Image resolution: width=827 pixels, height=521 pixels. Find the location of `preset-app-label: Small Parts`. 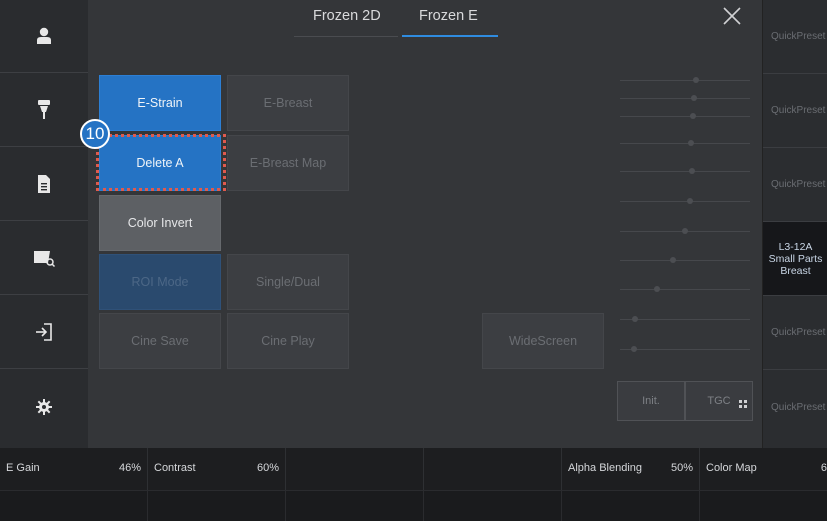

preset-app-label: Small Parts is located at coordinates (795, 258).